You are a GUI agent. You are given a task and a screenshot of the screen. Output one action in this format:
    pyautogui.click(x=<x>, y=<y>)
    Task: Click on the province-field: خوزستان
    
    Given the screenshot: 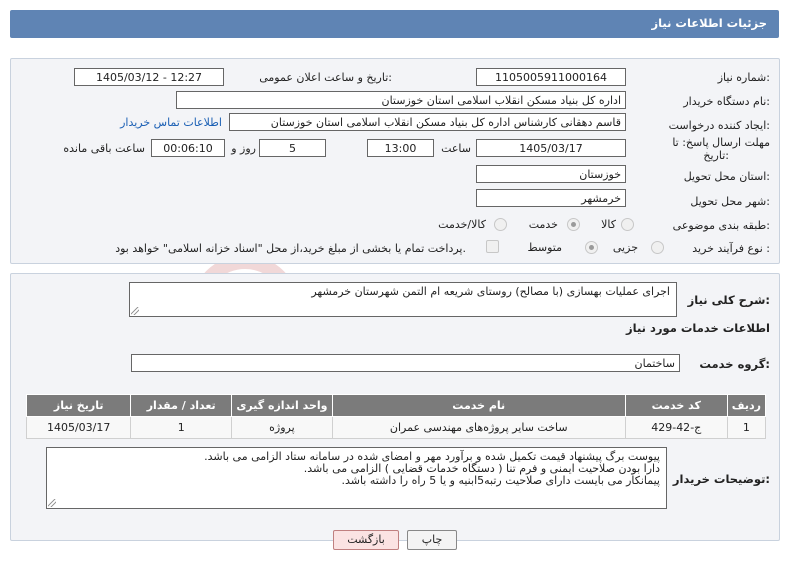 What is the action you would take?
    pyautogui.click(x=551, y=174)
    